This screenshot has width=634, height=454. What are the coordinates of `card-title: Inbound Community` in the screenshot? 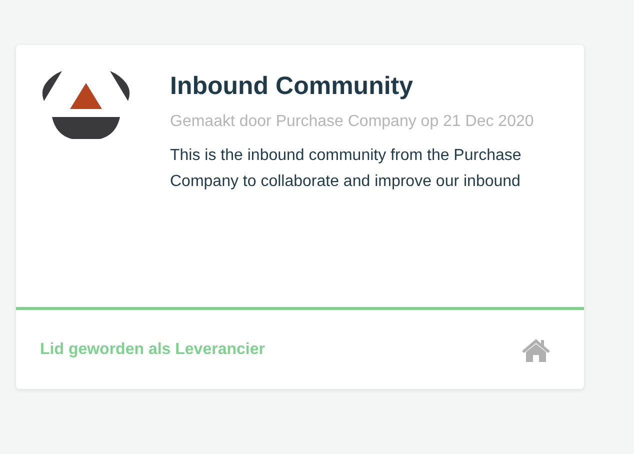 It's located at (292, 86).